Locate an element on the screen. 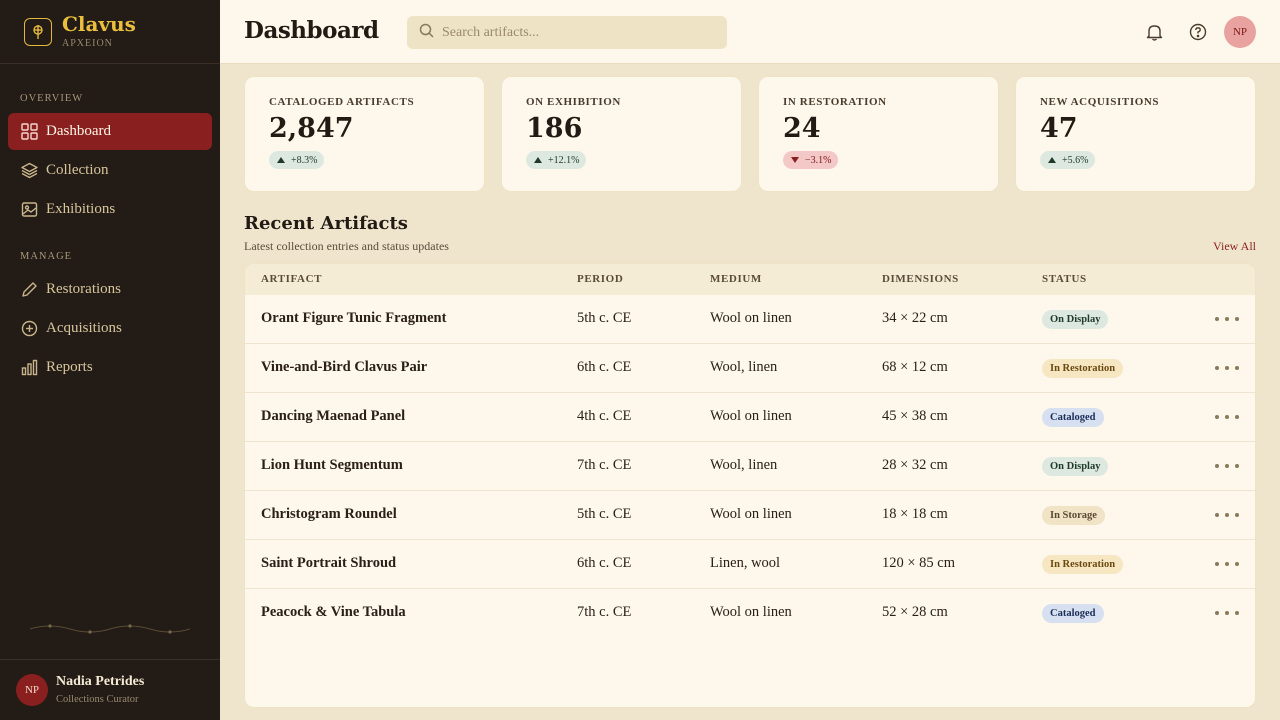 The height and width of the screenshot is (720, 1280). sidebar-item-exhibitions: Exhibitions is located at coordinates (110, 209).